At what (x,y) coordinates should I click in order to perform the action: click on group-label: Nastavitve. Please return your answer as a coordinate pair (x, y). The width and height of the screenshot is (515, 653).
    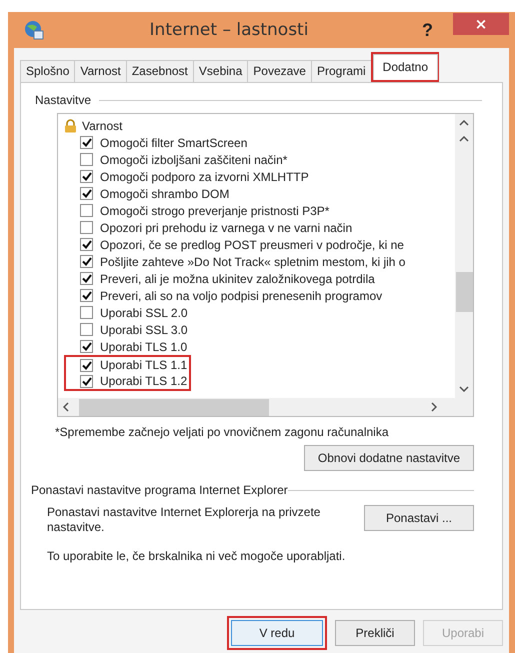
    Looking at the image, I should click on (63, 100).